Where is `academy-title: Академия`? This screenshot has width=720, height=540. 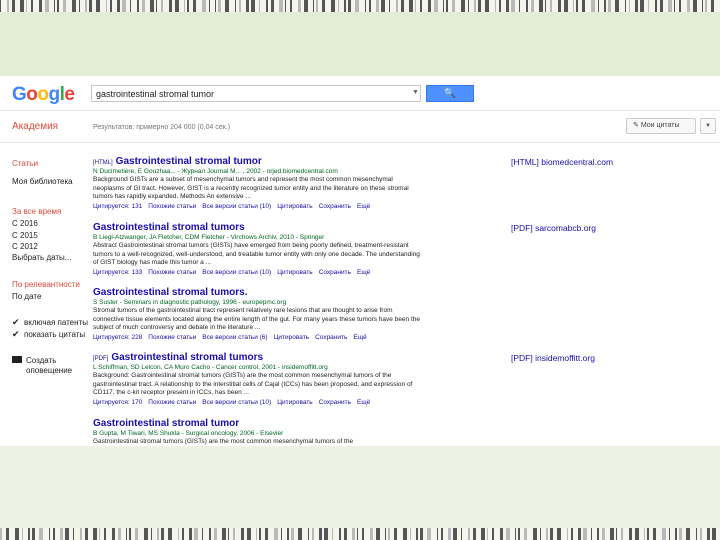
academy-title: Академия is located at coordinates (35, 126).